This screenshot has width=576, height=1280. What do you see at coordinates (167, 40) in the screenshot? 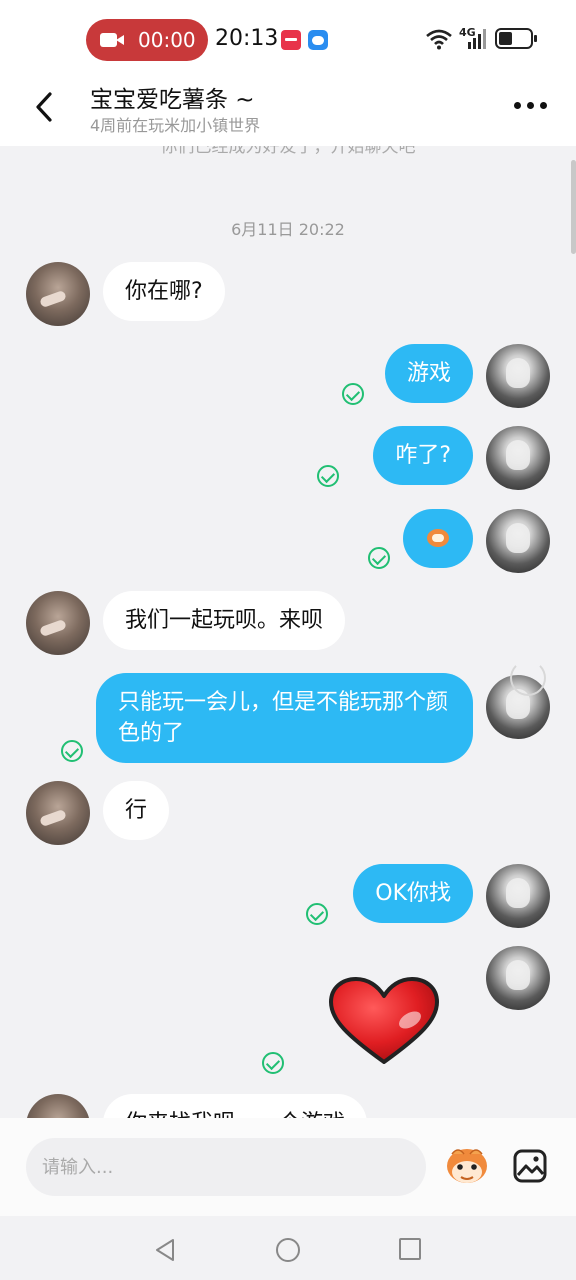
I see `record-time: 00:00` at bounding box center [167, 40].